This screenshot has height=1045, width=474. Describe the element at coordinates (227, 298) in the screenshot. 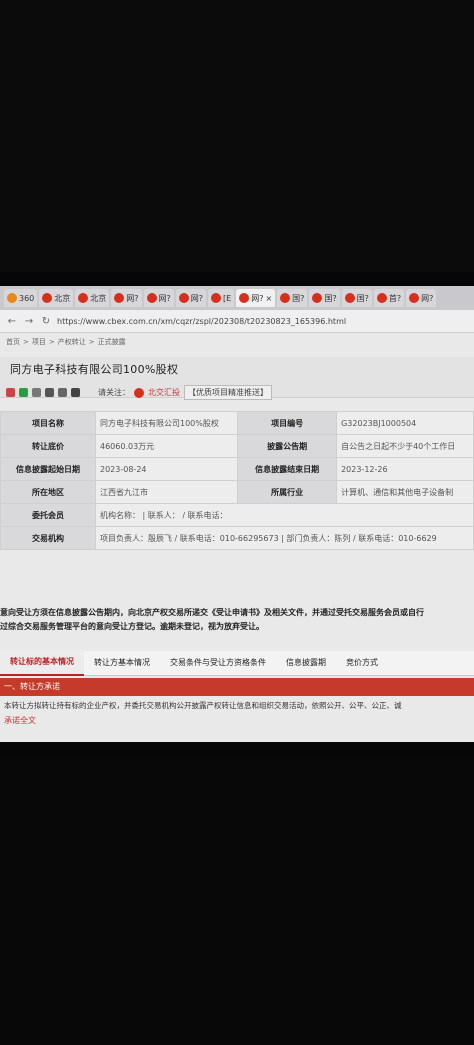

I see `tab-label: [E` at that location.